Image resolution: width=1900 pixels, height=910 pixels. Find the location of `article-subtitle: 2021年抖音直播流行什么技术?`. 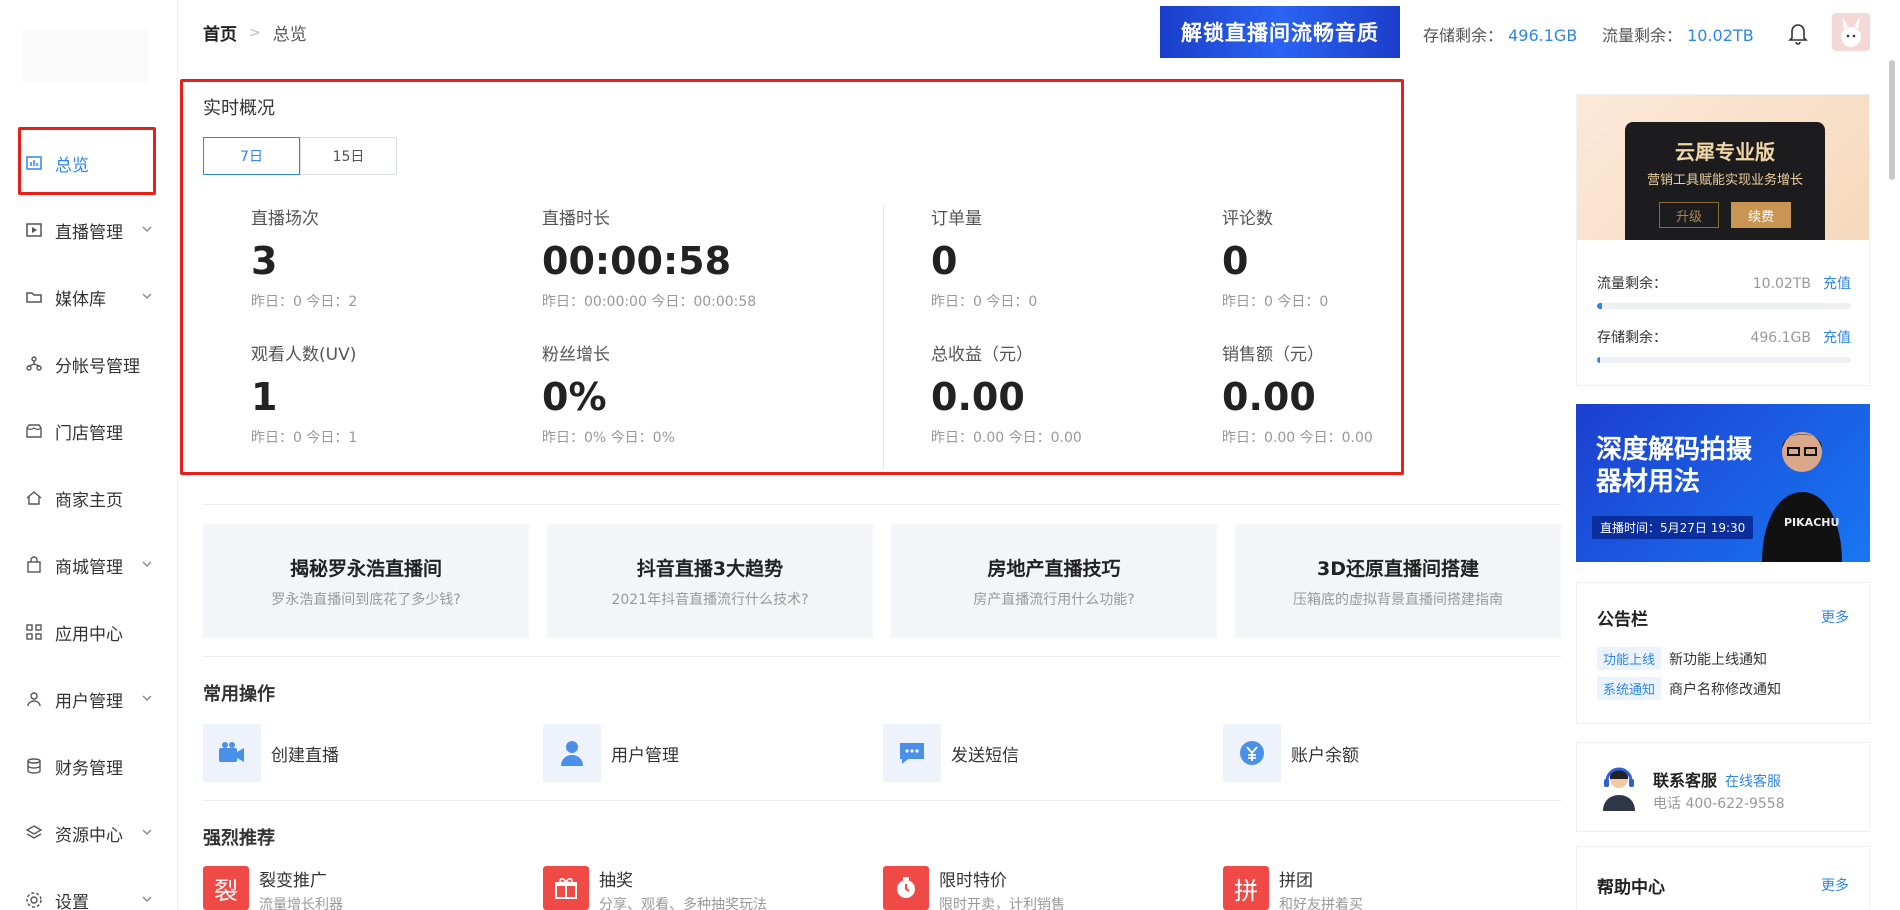

article-subtitle: 2021年抖音直播流行什么技术? is located at coordinates (710, 599).